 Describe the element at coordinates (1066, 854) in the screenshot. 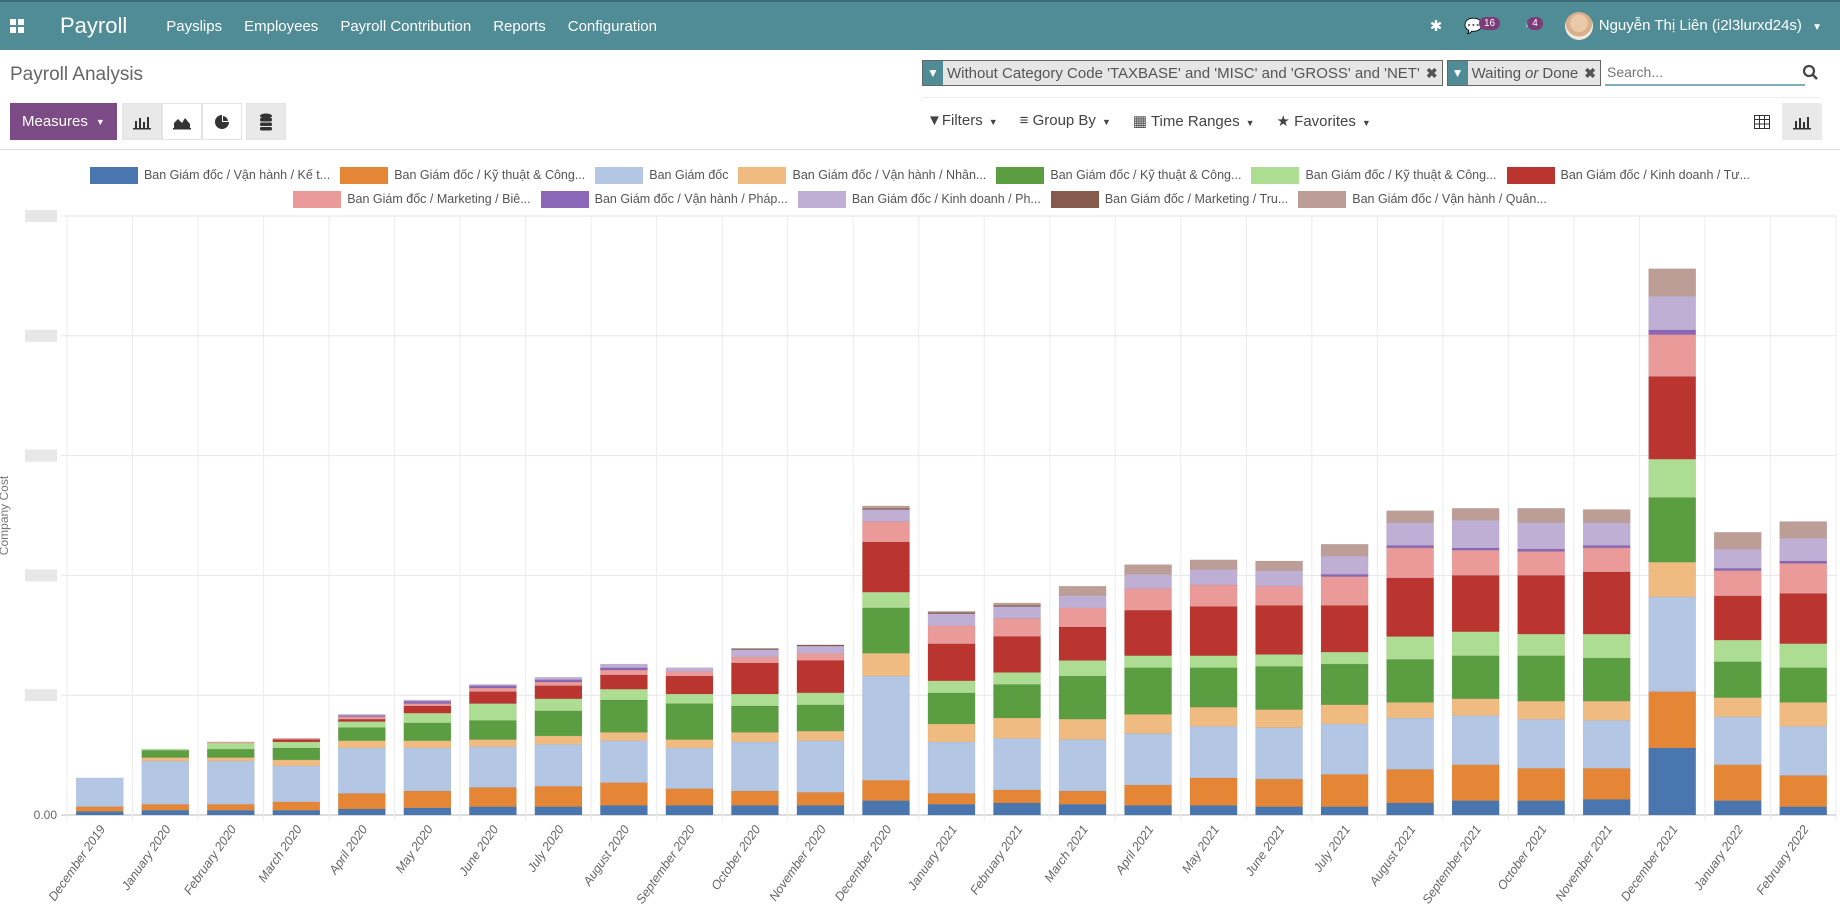

I see `x-tick-label: March 2021` at that location.